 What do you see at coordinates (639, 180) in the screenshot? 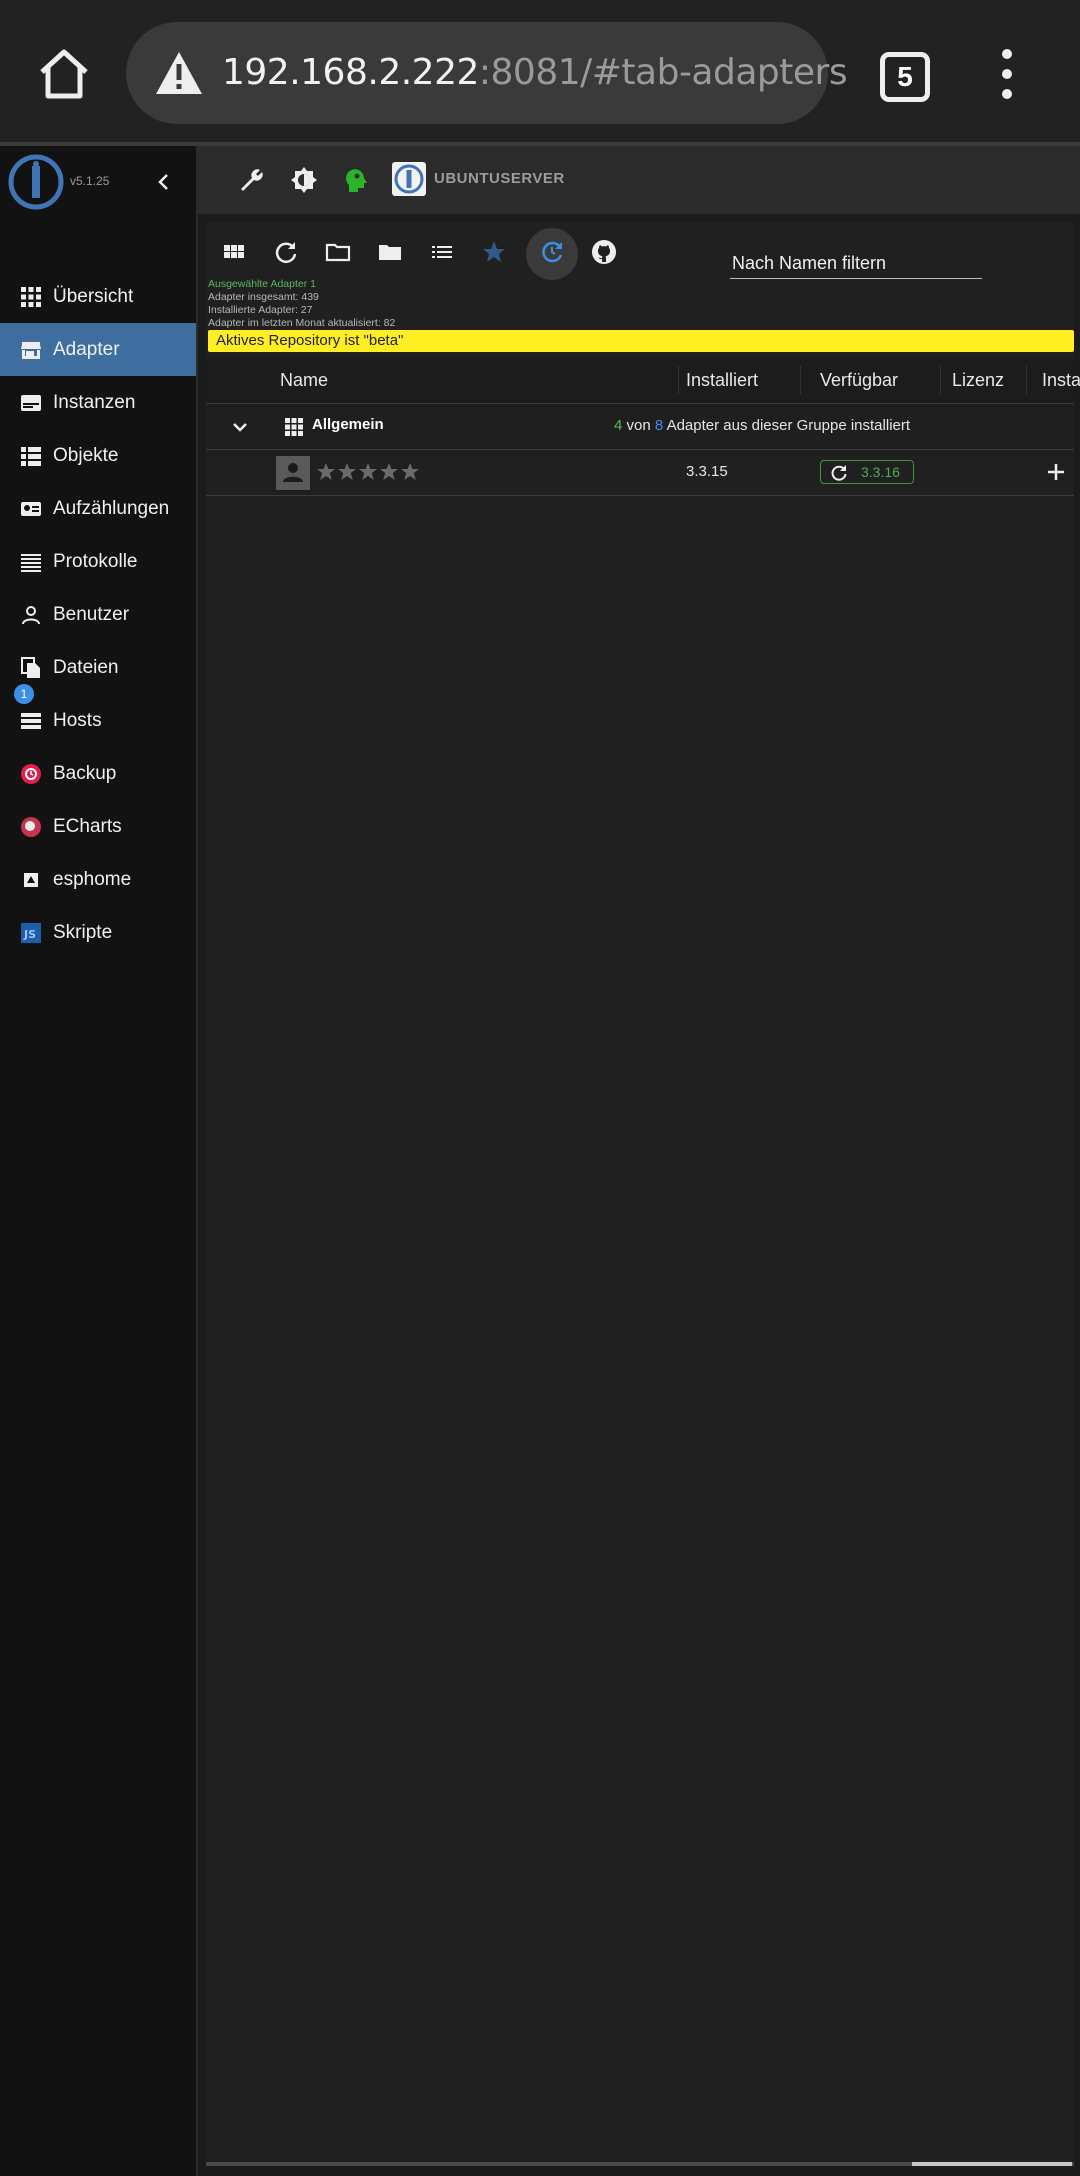
I see `app-toolbar: UBUNTUSERVER` at bounding box center [639, 180].